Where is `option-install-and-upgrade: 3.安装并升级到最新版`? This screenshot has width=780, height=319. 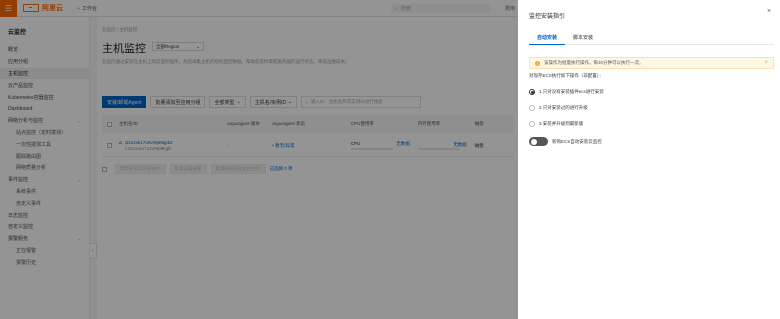 option-install-and-upgrade: 3.安装并升级到最新版 is located at coordinates (556, 124).